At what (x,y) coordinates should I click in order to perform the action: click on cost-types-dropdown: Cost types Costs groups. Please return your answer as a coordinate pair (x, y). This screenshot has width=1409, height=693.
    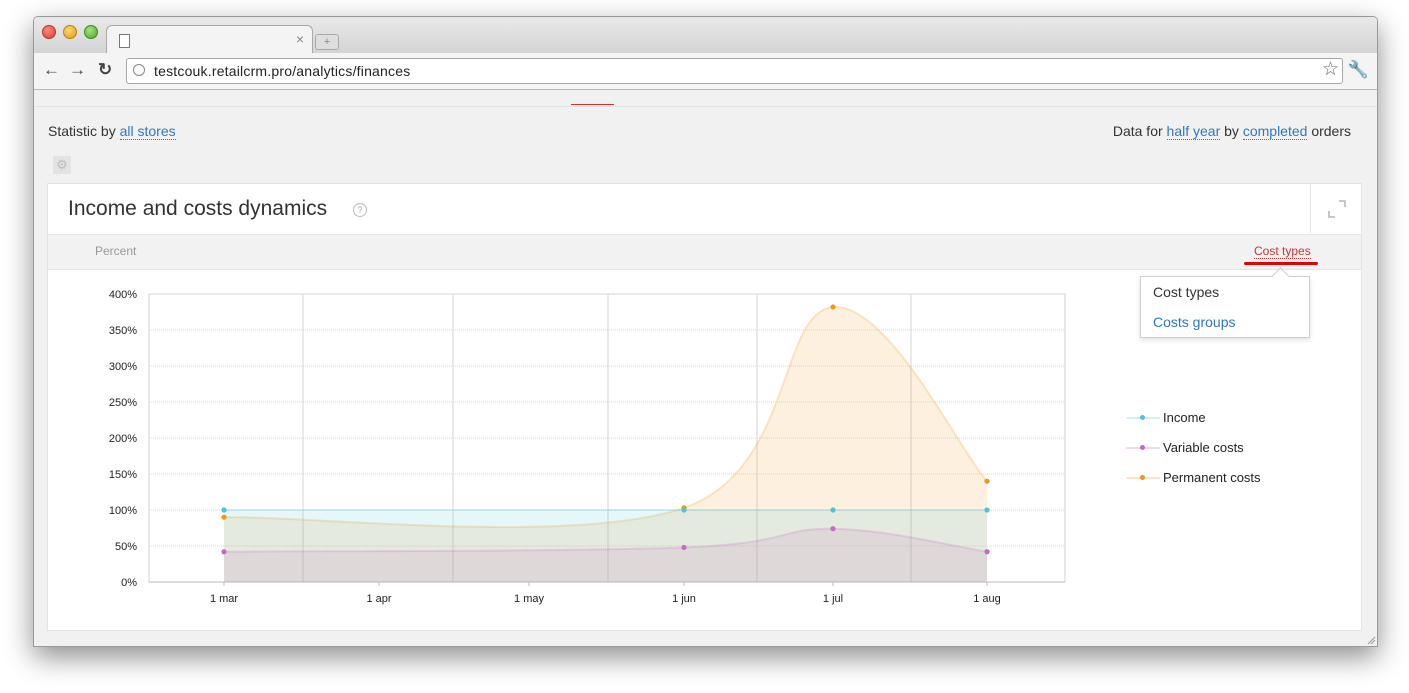
    Looking at the image, I should click on (1225, 307).